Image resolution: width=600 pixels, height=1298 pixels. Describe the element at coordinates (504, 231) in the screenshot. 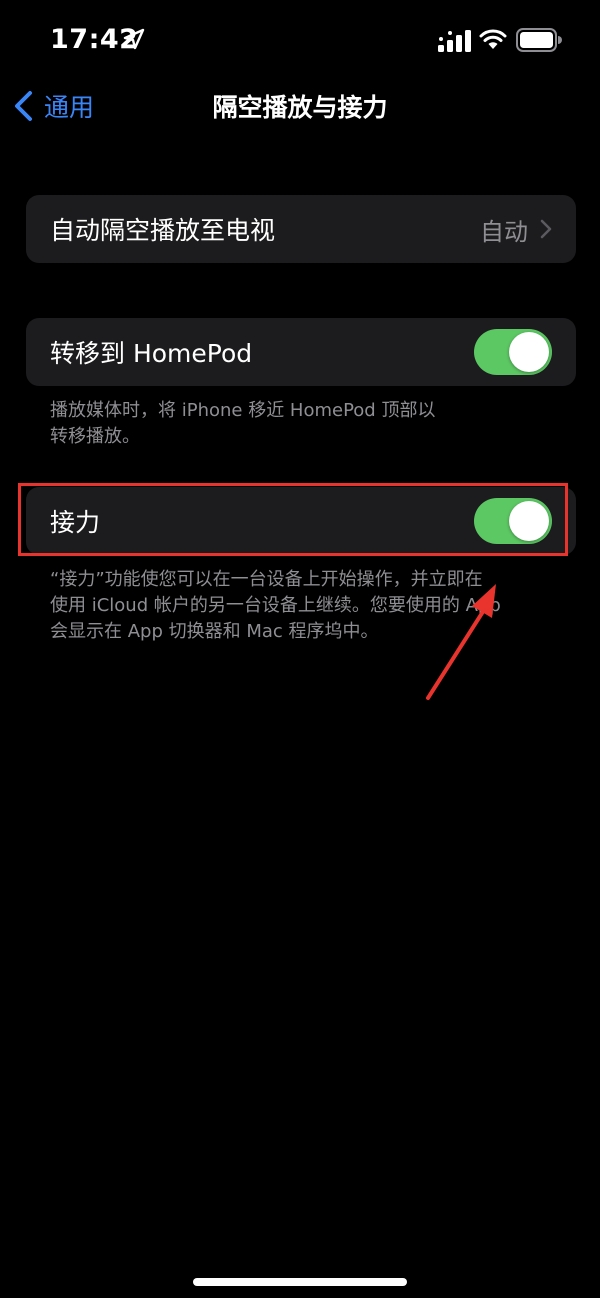

I see `airplay-to-tv-value: 自动` at that location.